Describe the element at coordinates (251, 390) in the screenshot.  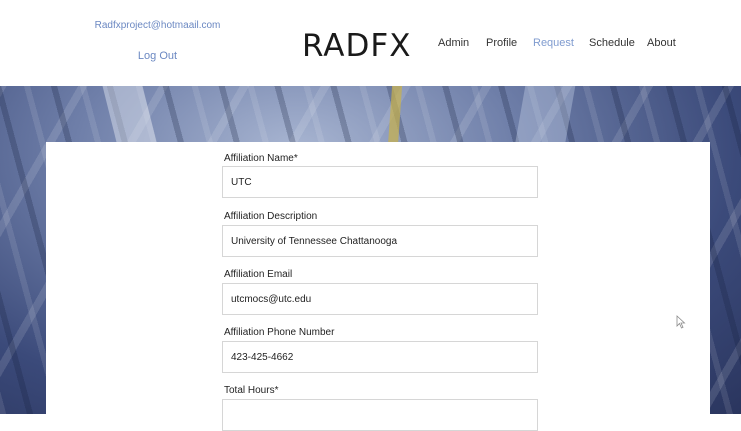
I see `total-hours-label: Total Hours*` at that location.